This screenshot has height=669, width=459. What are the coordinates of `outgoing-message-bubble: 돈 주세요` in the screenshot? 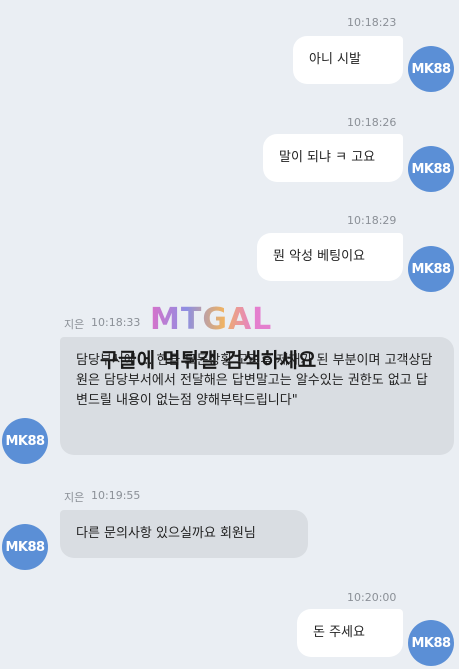 It's located at (350, 633).